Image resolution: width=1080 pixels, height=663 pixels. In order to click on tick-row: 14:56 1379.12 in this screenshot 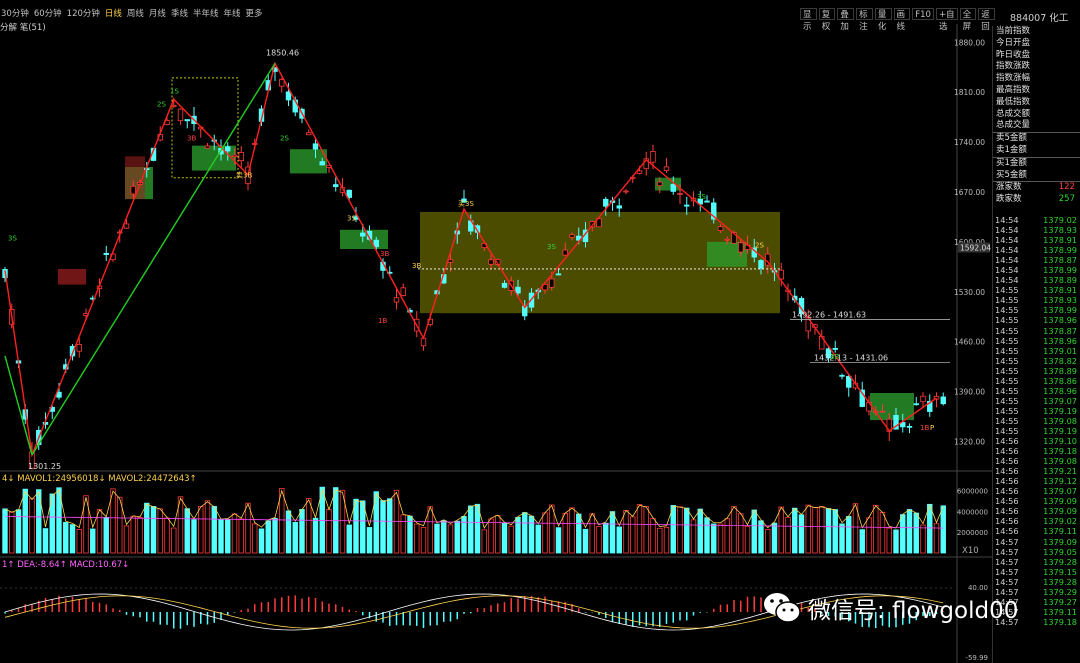, I will do `click(1036, 481)`.